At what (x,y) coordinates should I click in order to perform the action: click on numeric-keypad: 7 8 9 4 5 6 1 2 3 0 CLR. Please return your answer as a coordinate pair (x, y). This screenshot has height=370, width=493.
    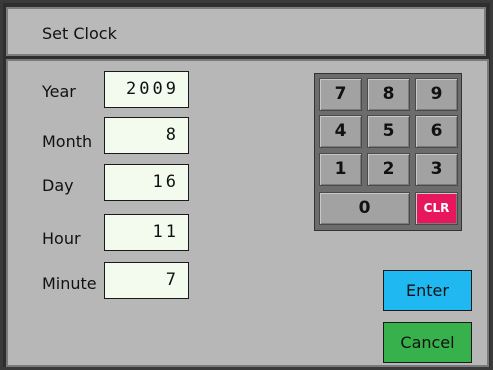
    Looking at the image, I should click on (388, 152).